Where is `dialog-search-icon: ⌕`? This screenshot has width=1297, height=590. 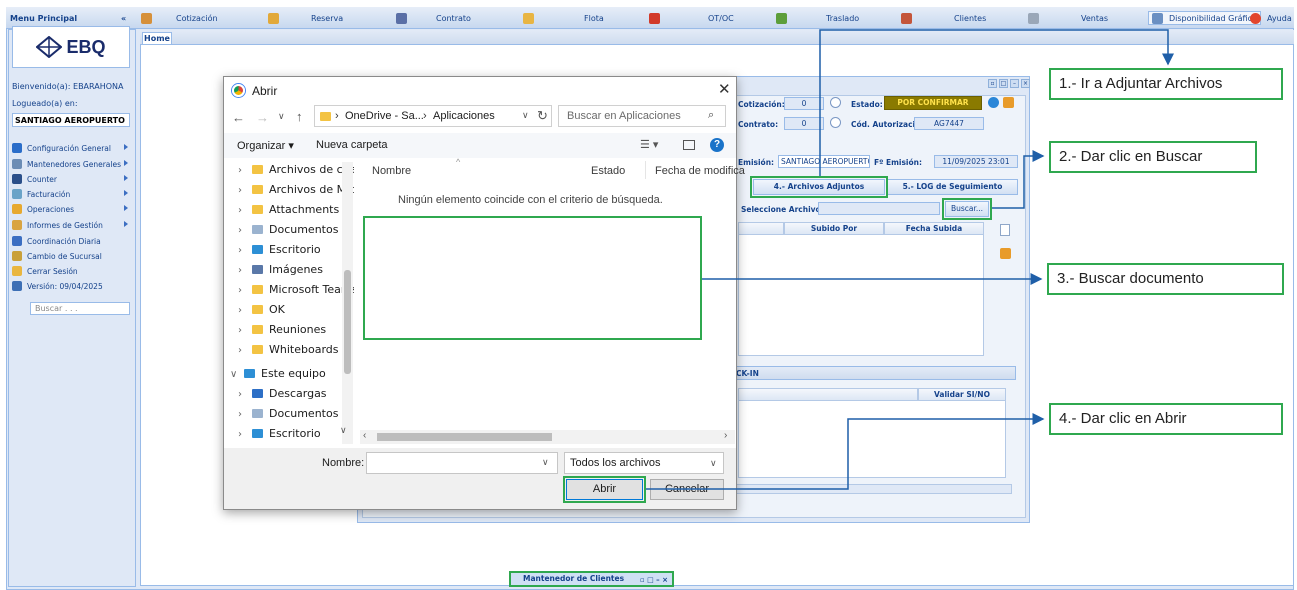 dialog-search-icon: ⌕ is located at coordinates (711, 115).